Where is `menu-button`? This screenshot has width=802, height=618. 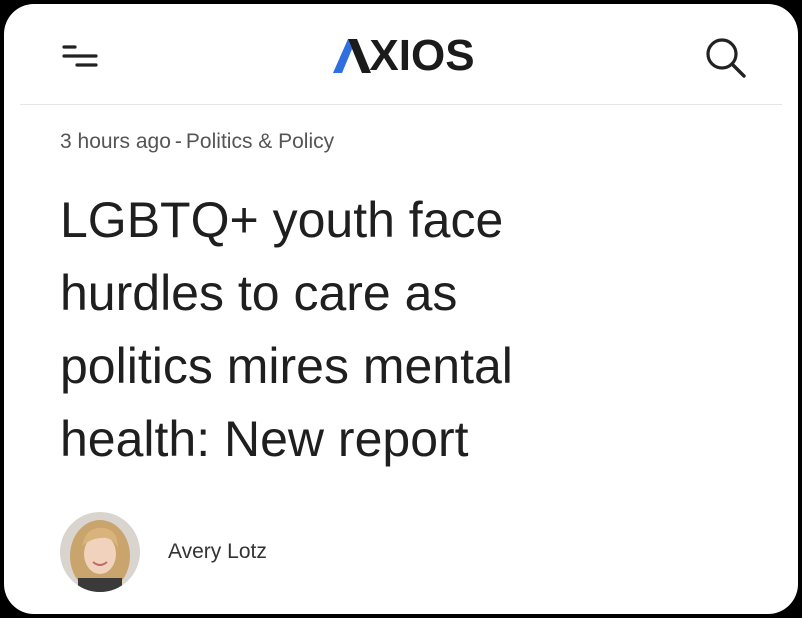
menu-button is located at coordinates (80, 56).